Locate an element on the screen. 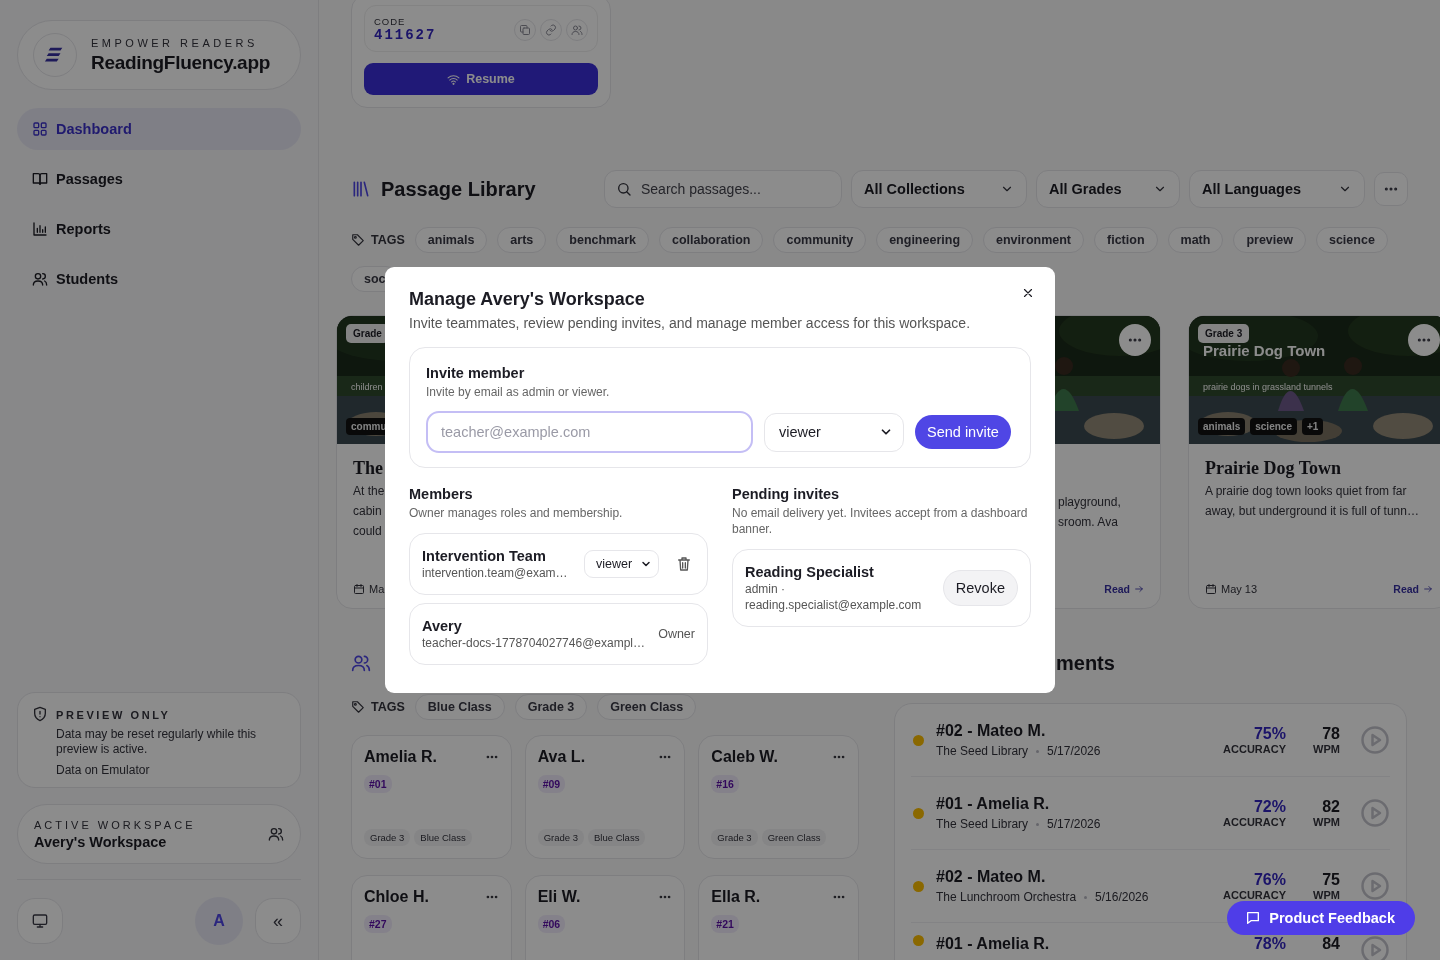 This screenshot has width=1440, height=960. tag-chip: environment is located at coordinates (1034, 240).